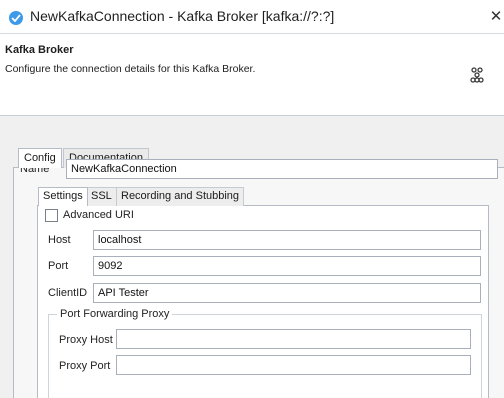  Describe the element at coordinates (496, 17) in the screenshot. I see `close-button: ✕` at that location.